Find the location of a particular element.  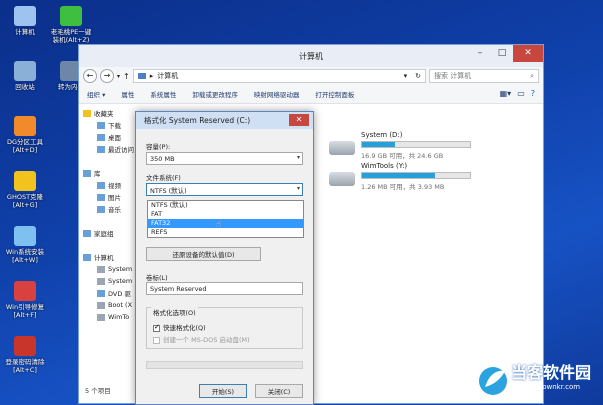

desktop-icon-label: 老毛桃PE一键 装机(Alt+Z) is located at coordinates (71, 36).